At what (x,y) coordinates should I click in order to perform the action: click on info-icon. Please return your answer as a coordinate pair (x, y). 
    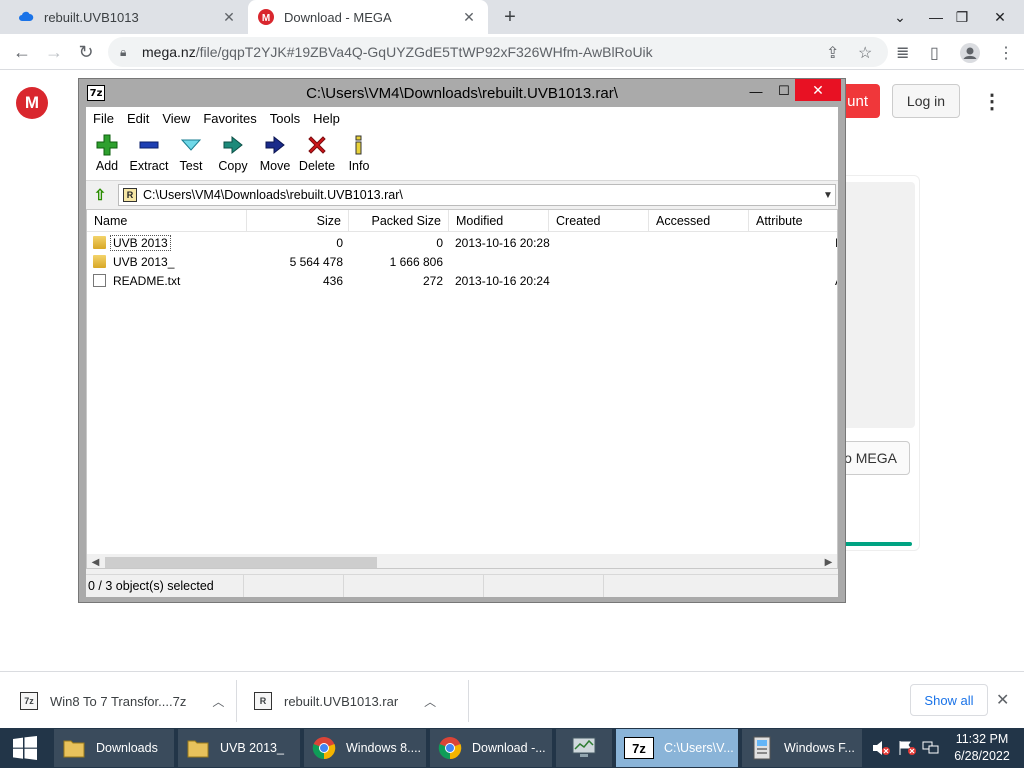
    Looking at the image, I should click on (359, 145).